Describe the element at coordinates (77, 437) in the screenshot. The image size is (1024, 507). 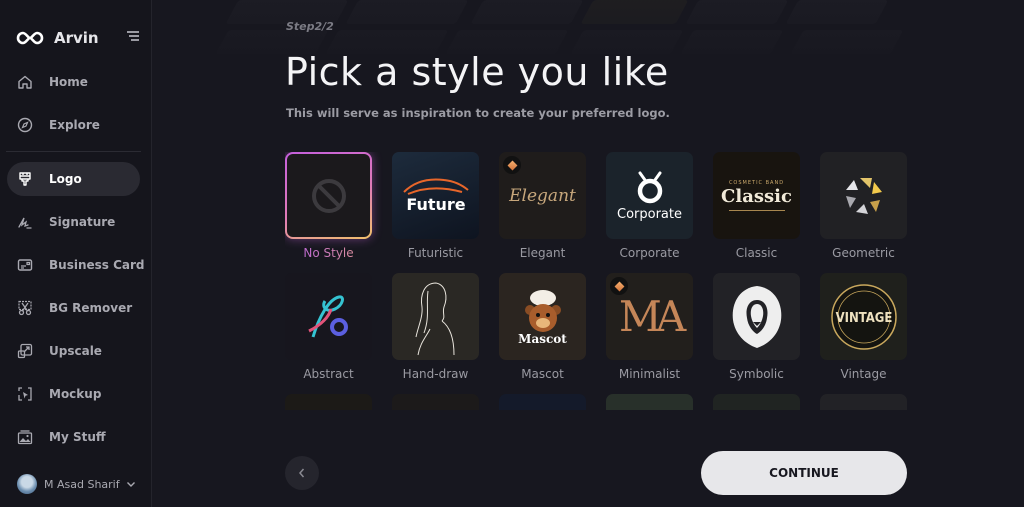
I see `sidebar-item-label: My Stuff` at that location.